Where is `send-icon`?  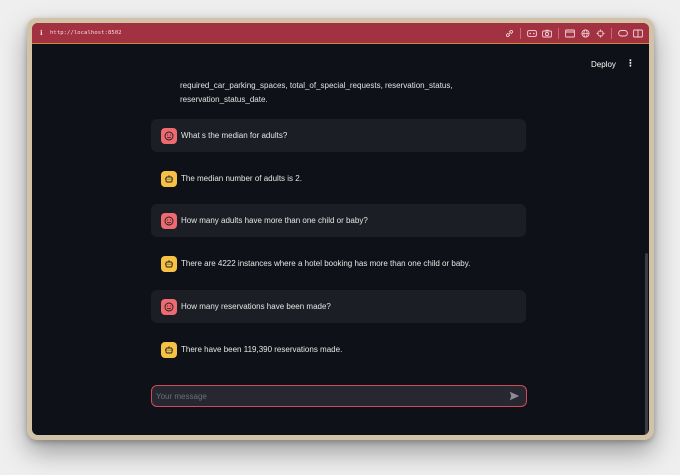
send-icon is located at coordinates (514, 396).